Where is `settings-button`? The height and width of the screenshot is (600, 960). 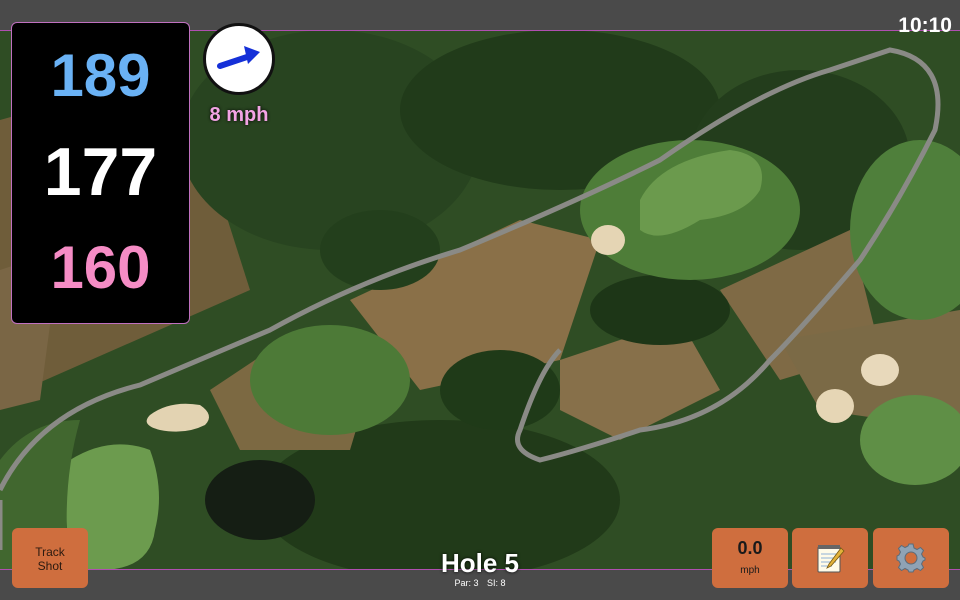
settings-button is located at coordinates (911, 558).